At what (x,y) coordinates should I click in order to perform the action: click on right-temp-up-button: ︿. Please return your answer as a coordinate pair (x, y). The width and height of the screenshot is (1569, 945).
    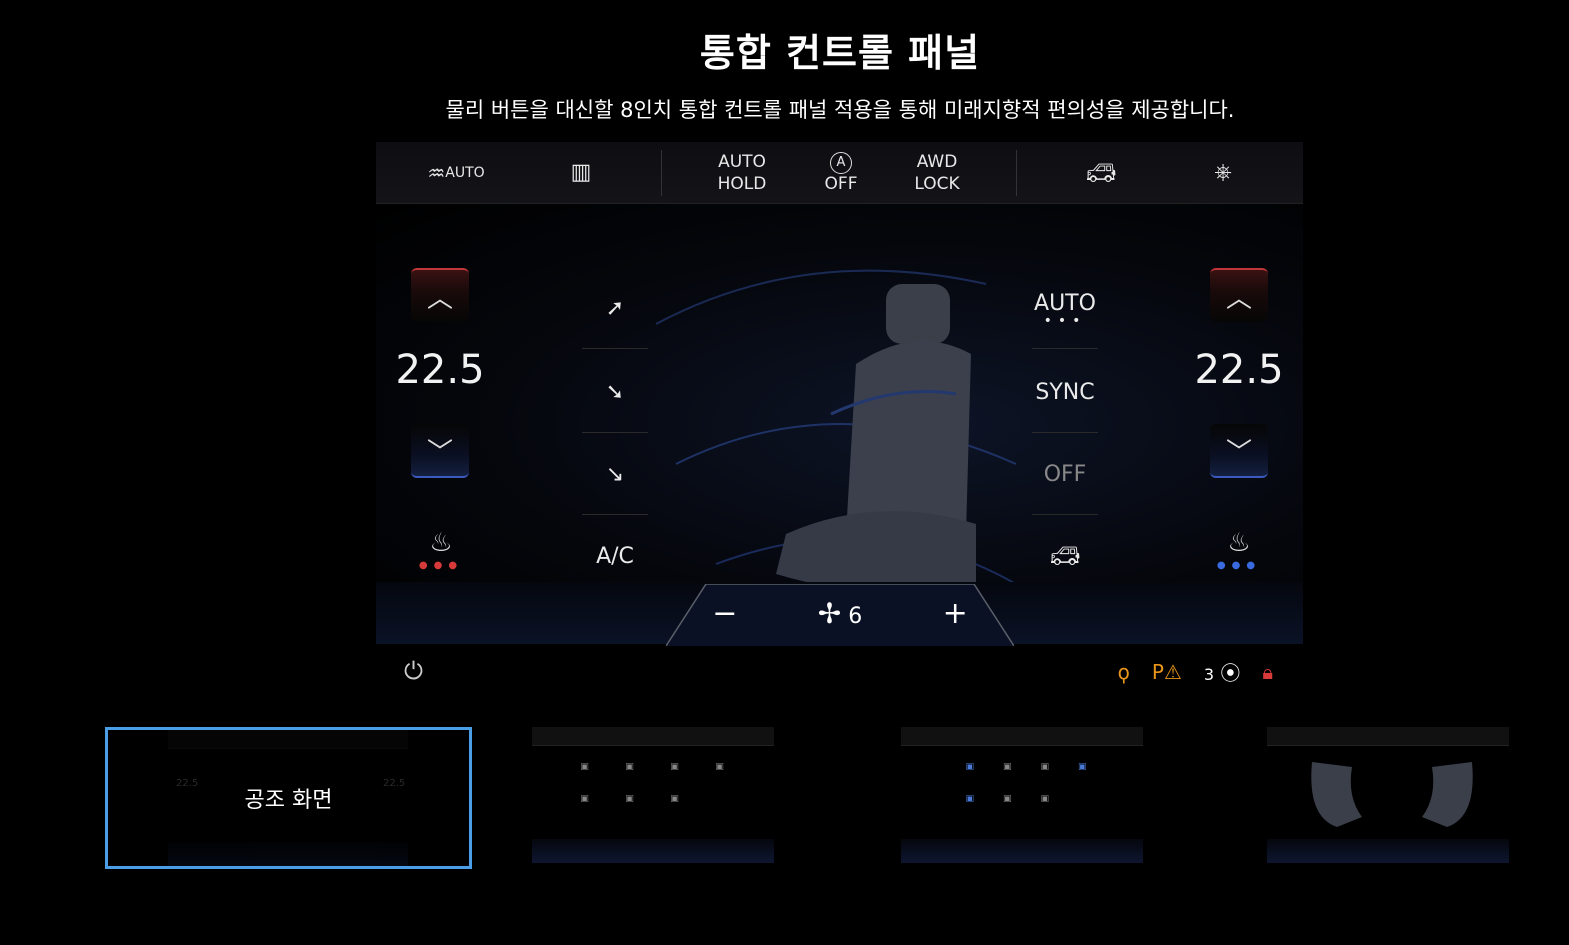
    Looking at the image, I should click on (1239, 295).